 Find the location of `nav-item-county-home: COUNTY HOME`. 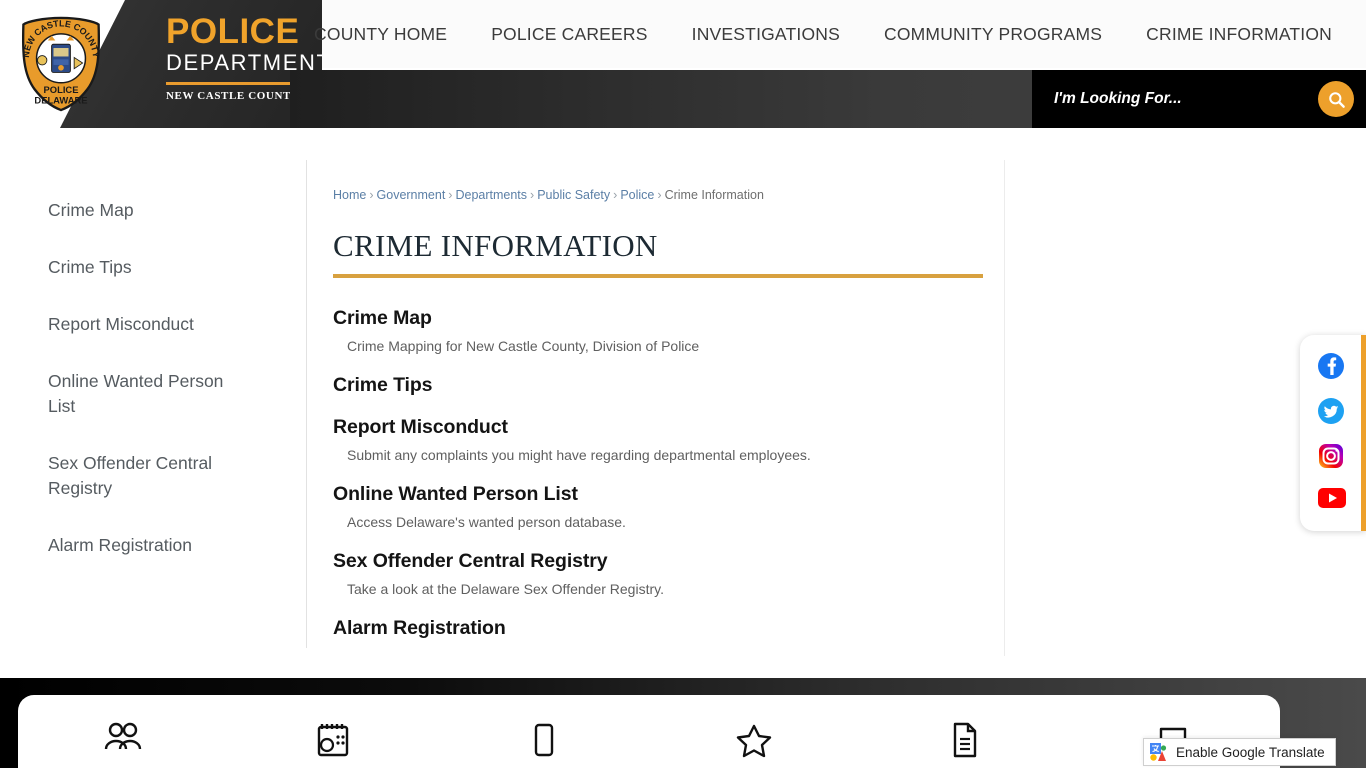

nav-item-county-home: COUNTY HOME is located at coordinates (380, 34).